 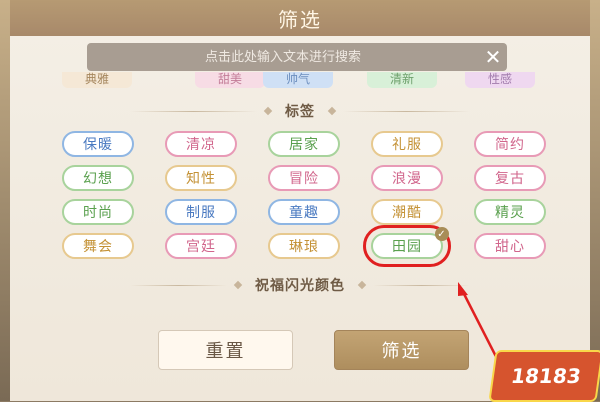 What do you see at coordinates (230, 80) in the screenshot?
I see `style-tab-2: 甜美` at bounding box center [230, 80].